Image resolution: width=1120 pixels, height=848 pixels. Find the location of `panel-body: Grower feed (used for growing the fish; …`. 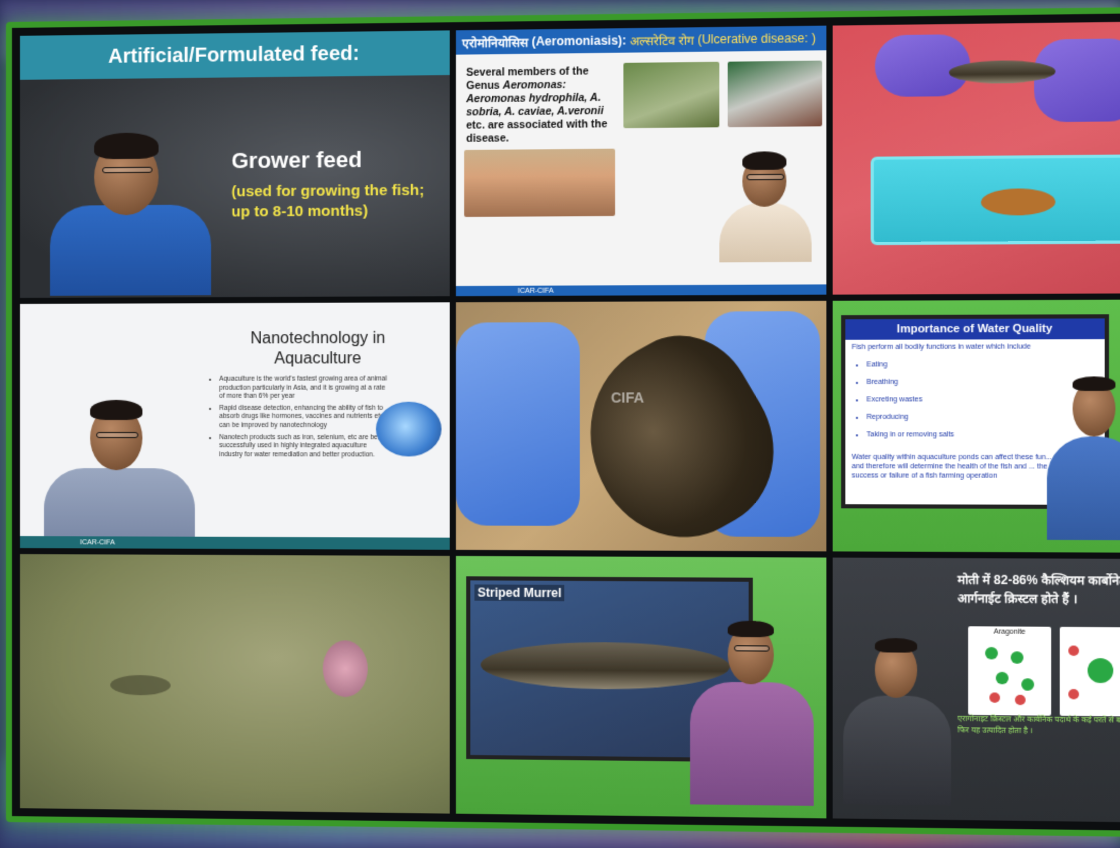

panel-body: Grower feed (used for growing the fish; … is located at coordinates (234, 186).